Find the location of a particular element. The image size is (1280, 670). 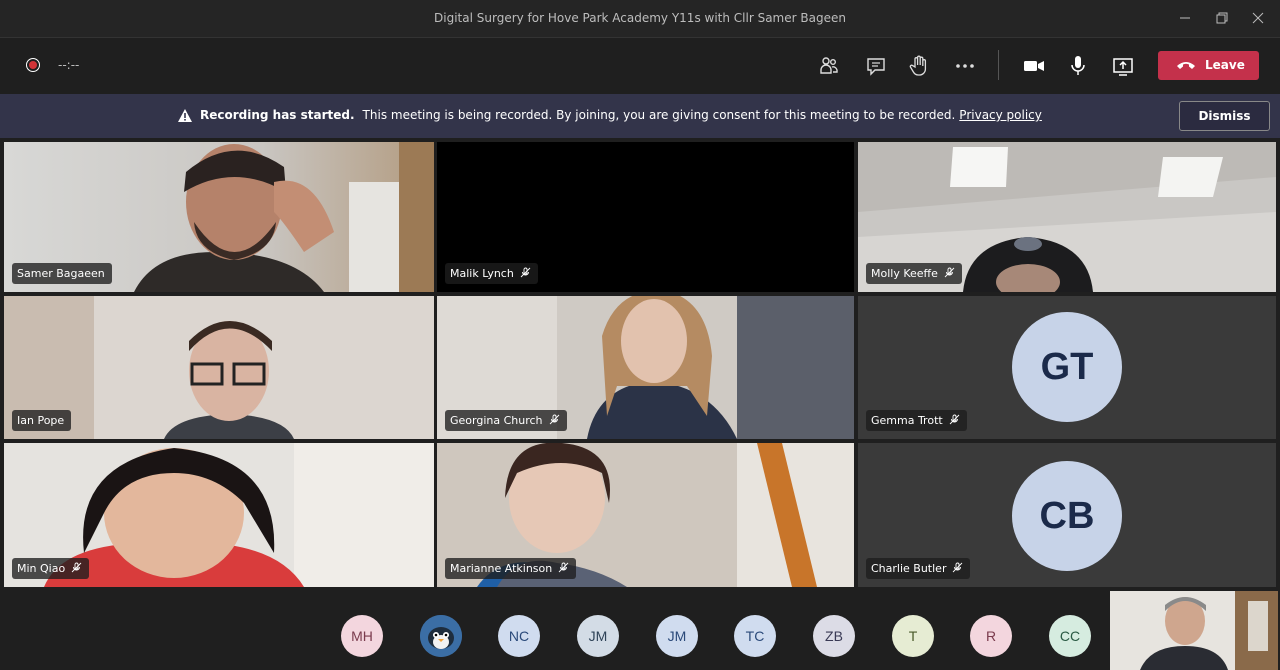

overflow-avatar: TC is located at coordinates (755, 636).